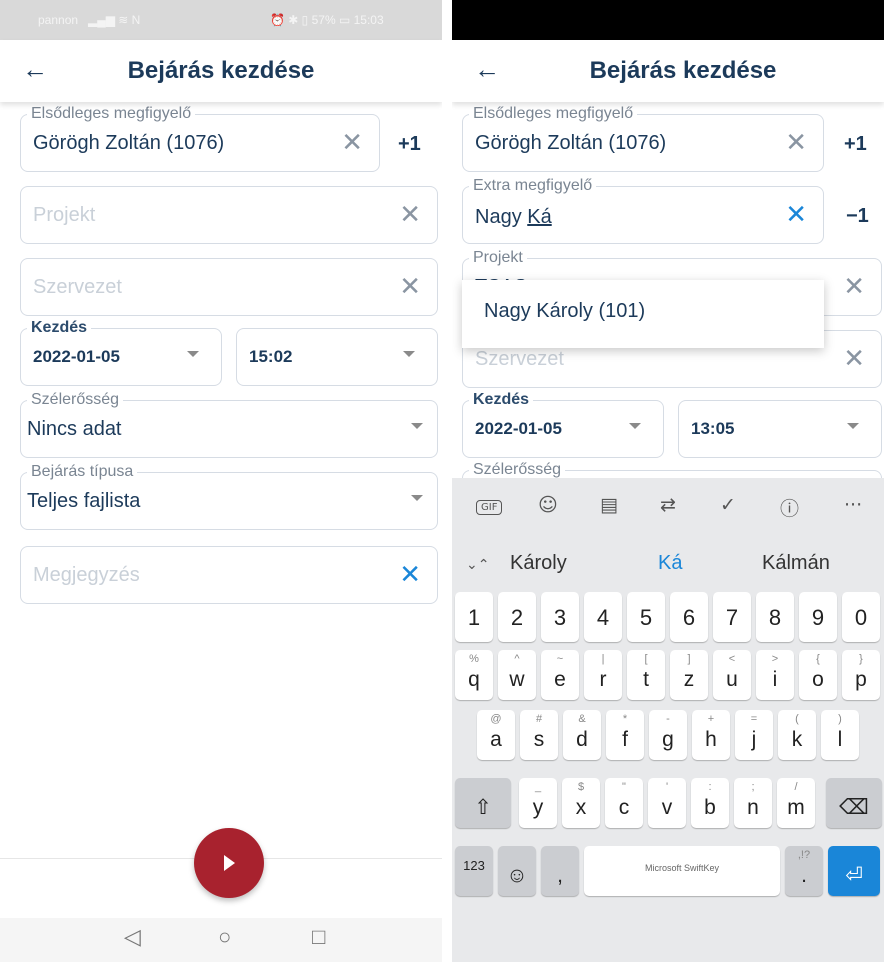 Image resolution: width=884 pixels, height=962 pixels. I want to click on suggestion-middle: Ká, so click(670, 563).